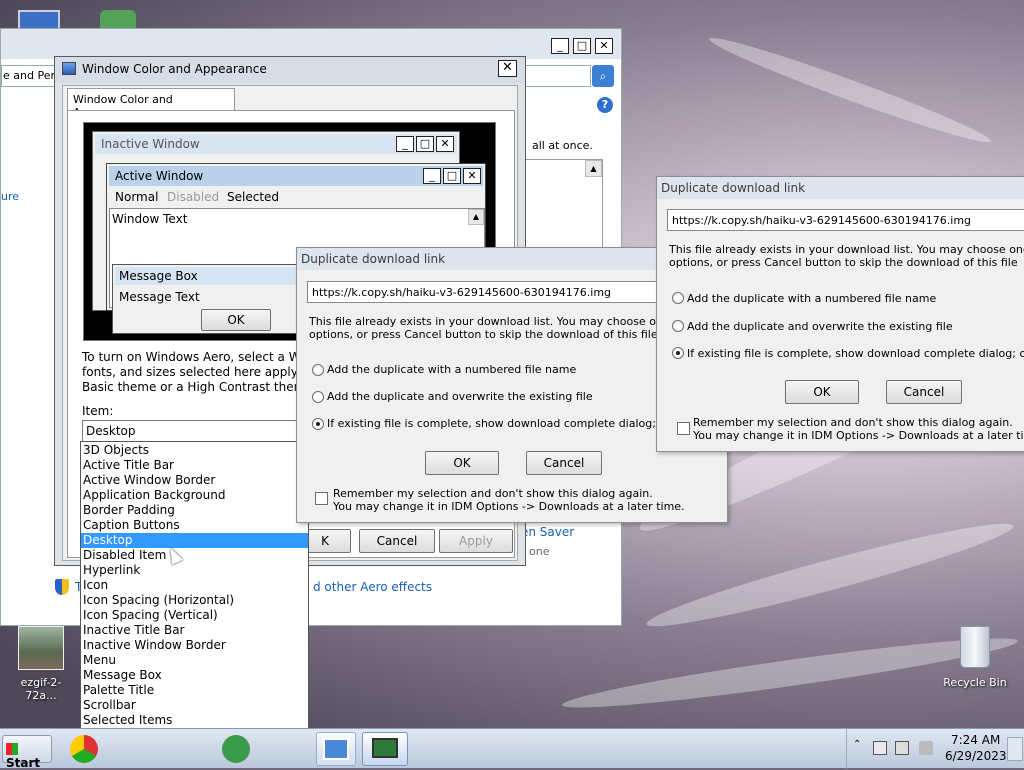 This screenshot has height=770, width=1024. I want to click on item-option: Active Title Bar, so click(194, 465).